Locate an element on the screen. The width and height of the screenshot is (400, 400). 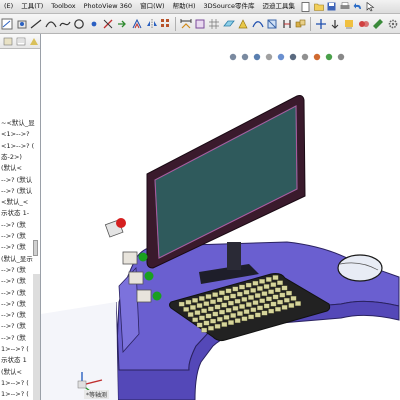
options-icon is located at coordinates (393, 24).